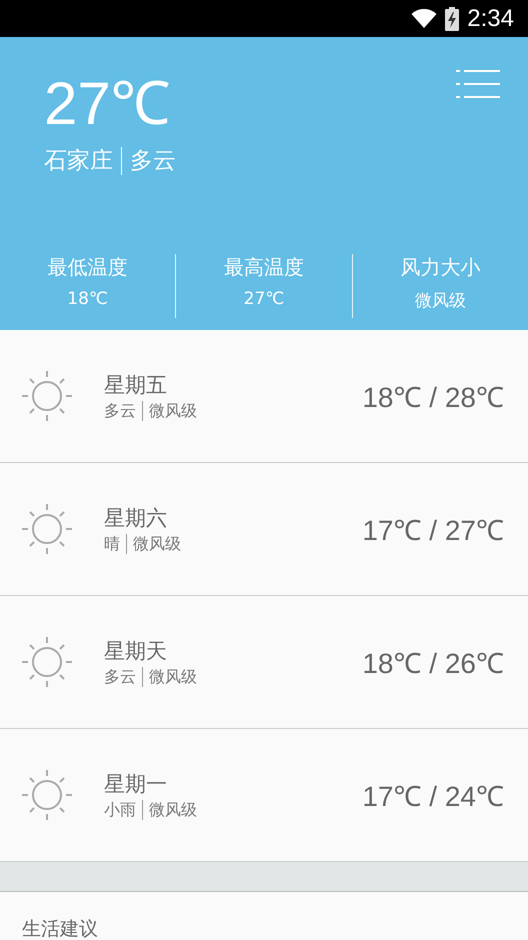 This screenshot has width=528, height=940. What do you see at coordinates (136, 784) in the screenshot?
I see `day-name: 星期一` at bounding box center [136, 784].